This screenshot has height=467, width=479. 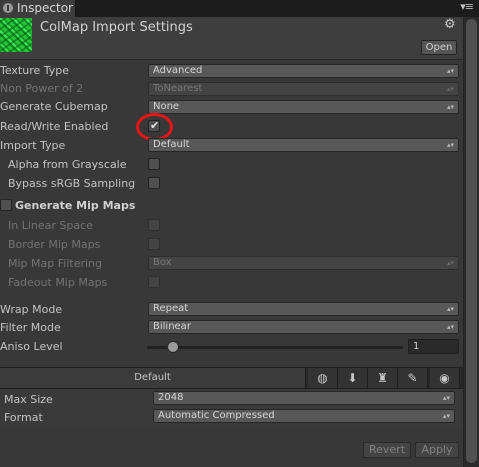 What do you see at coordinates (275, 347) in the screenshot?
I see `aniso-slider-track` at bounding box center [275, 347].